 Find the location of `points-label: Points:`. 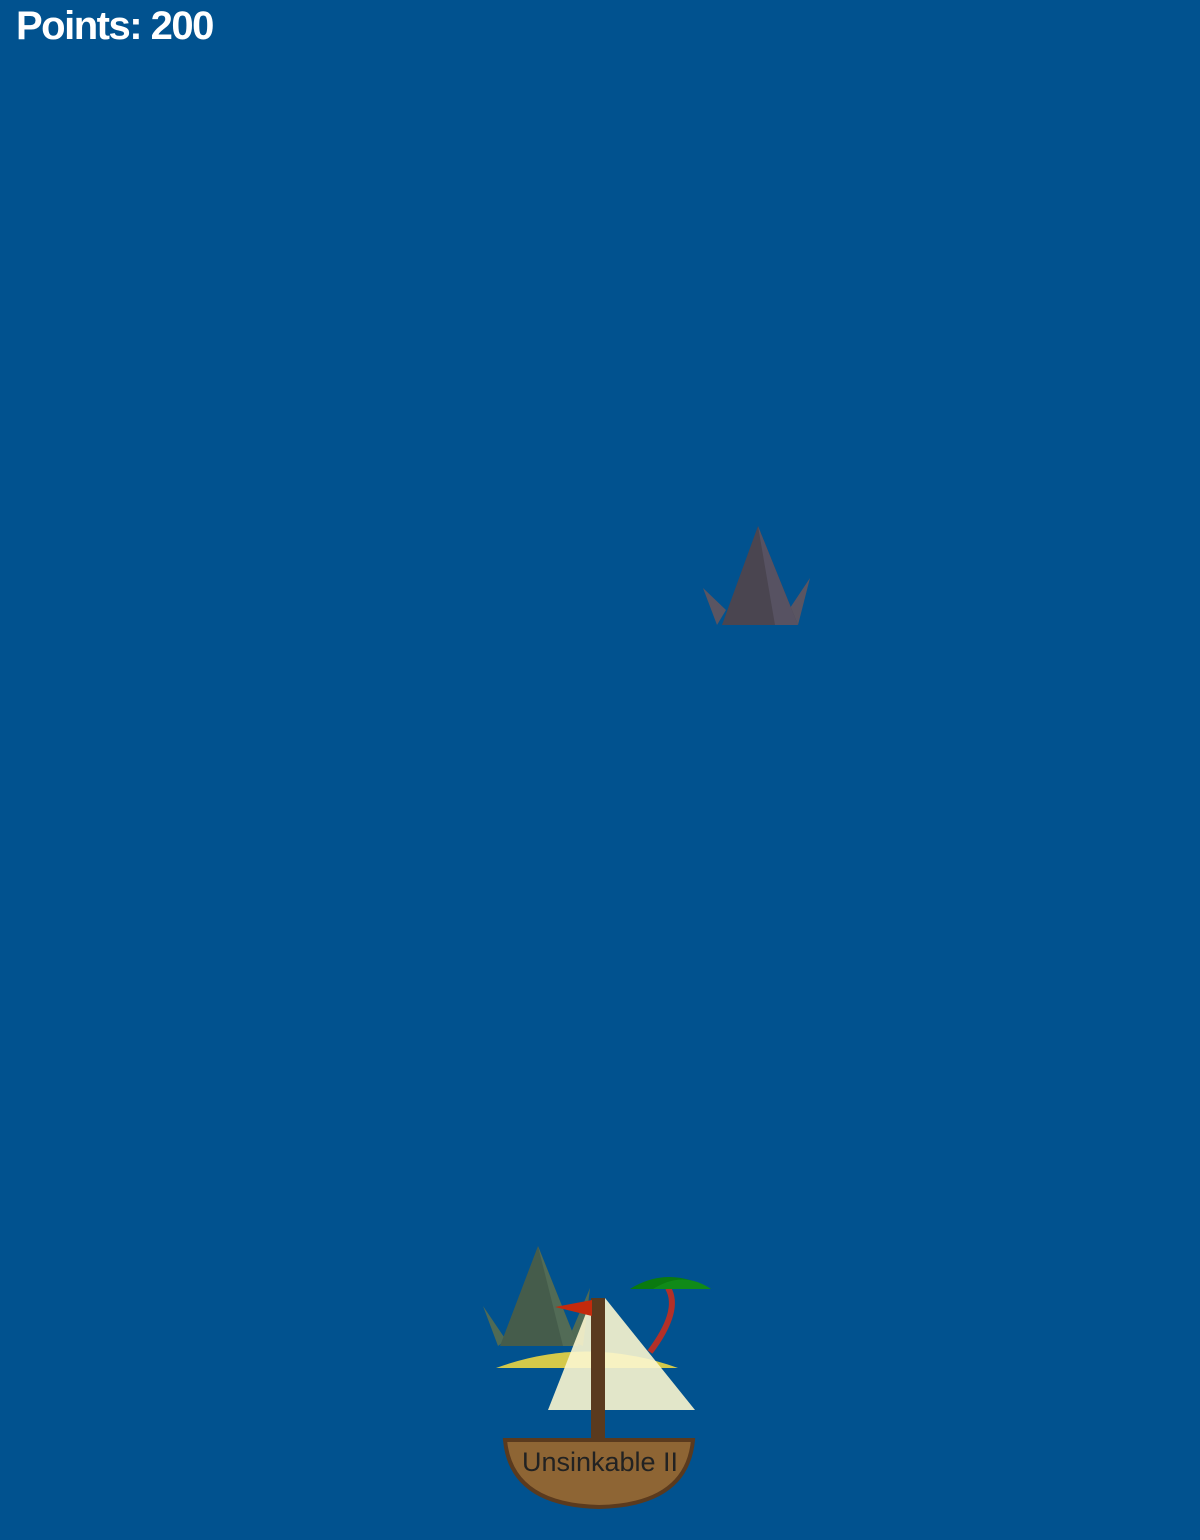

points-label: Points: is located at coordinates (79, 26).